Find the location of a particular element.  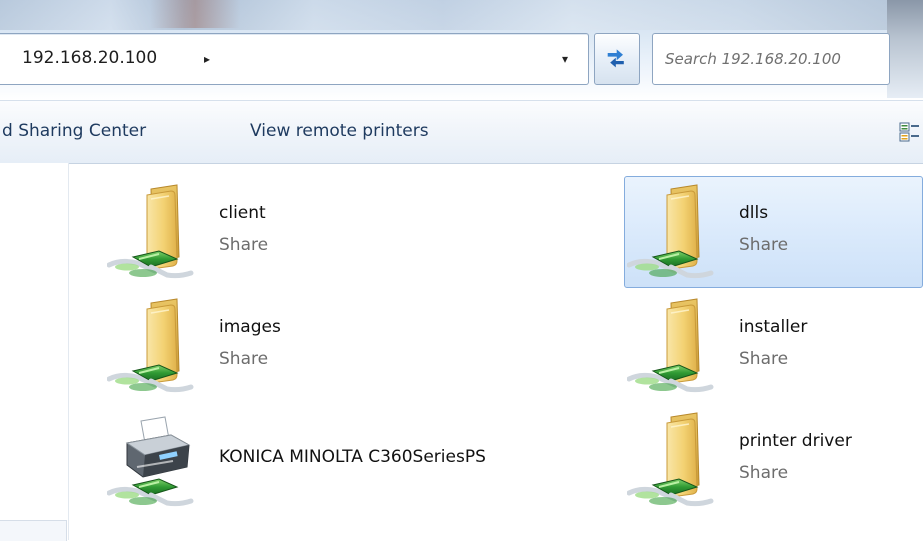

share-item-printer-driver: printer driver Share is located at coordinates (773, 460).